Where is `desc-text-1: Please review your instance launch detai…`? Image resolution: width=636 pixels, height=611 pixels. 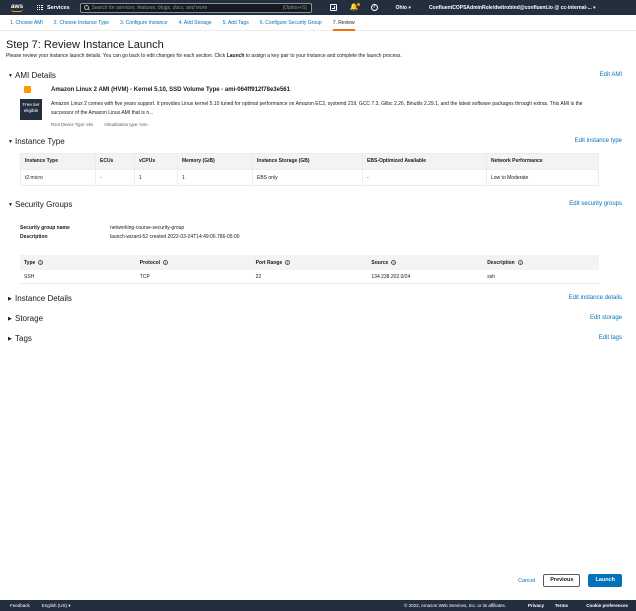
desc-text-1: Please review your instance launch detai… is located at coordinates (116, 56).